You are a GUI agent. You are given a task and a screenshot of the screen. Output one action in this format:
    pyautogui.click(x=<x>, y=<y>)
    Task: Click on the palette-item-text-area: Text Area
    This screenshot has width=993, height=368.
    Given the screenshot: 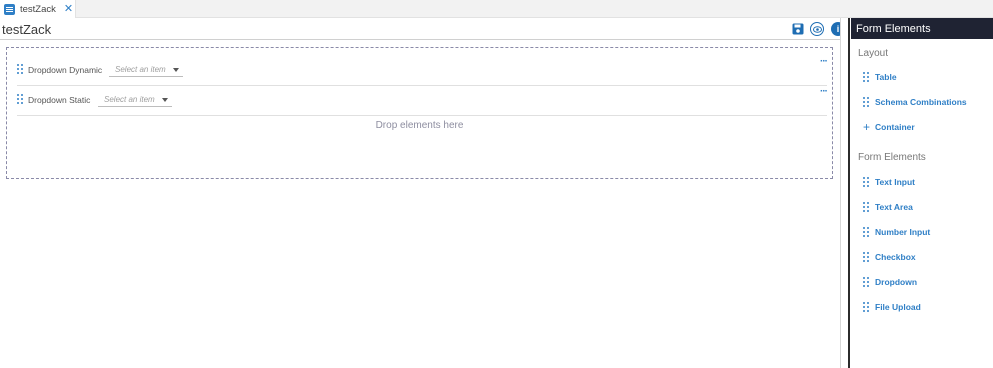 What is the action you would take?
    pyautogui.click(x=888, y=207)
    